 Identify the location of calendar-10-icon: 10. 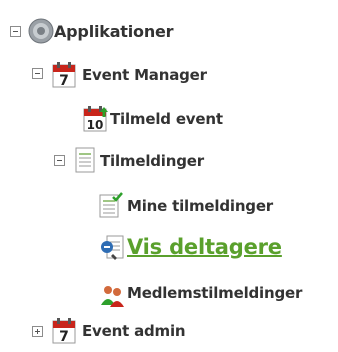
(96, 122).